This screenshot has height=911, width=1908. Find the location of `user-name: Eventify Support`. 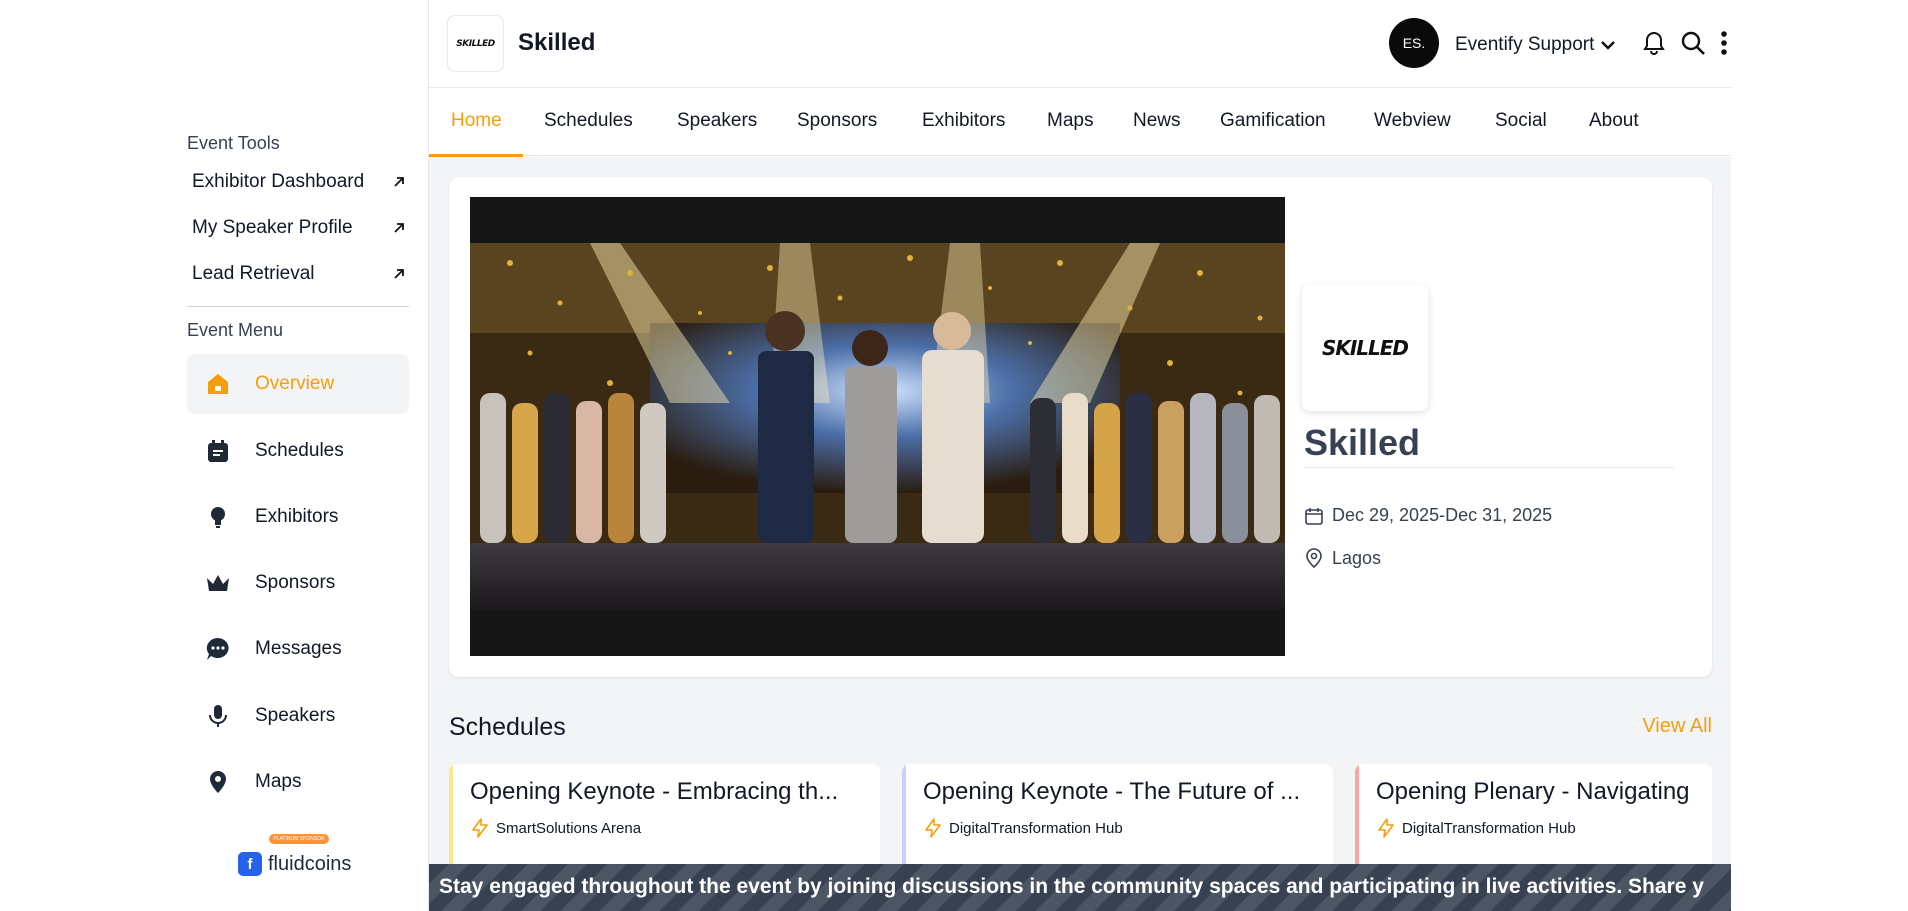

user-name: Eventify Support is located at coordinates (1525, 44).